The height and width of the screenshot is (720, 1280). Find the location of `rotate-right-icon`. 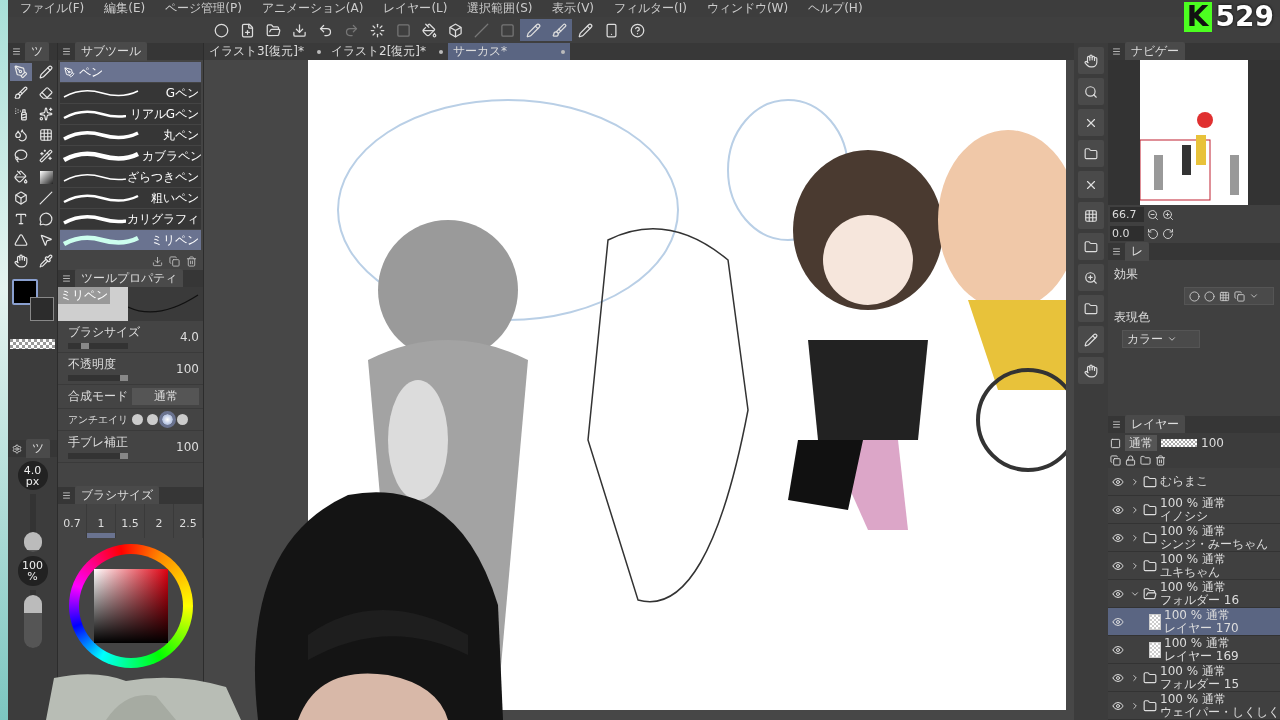

rotate-right-icon is located at coordinates (1168, 233).